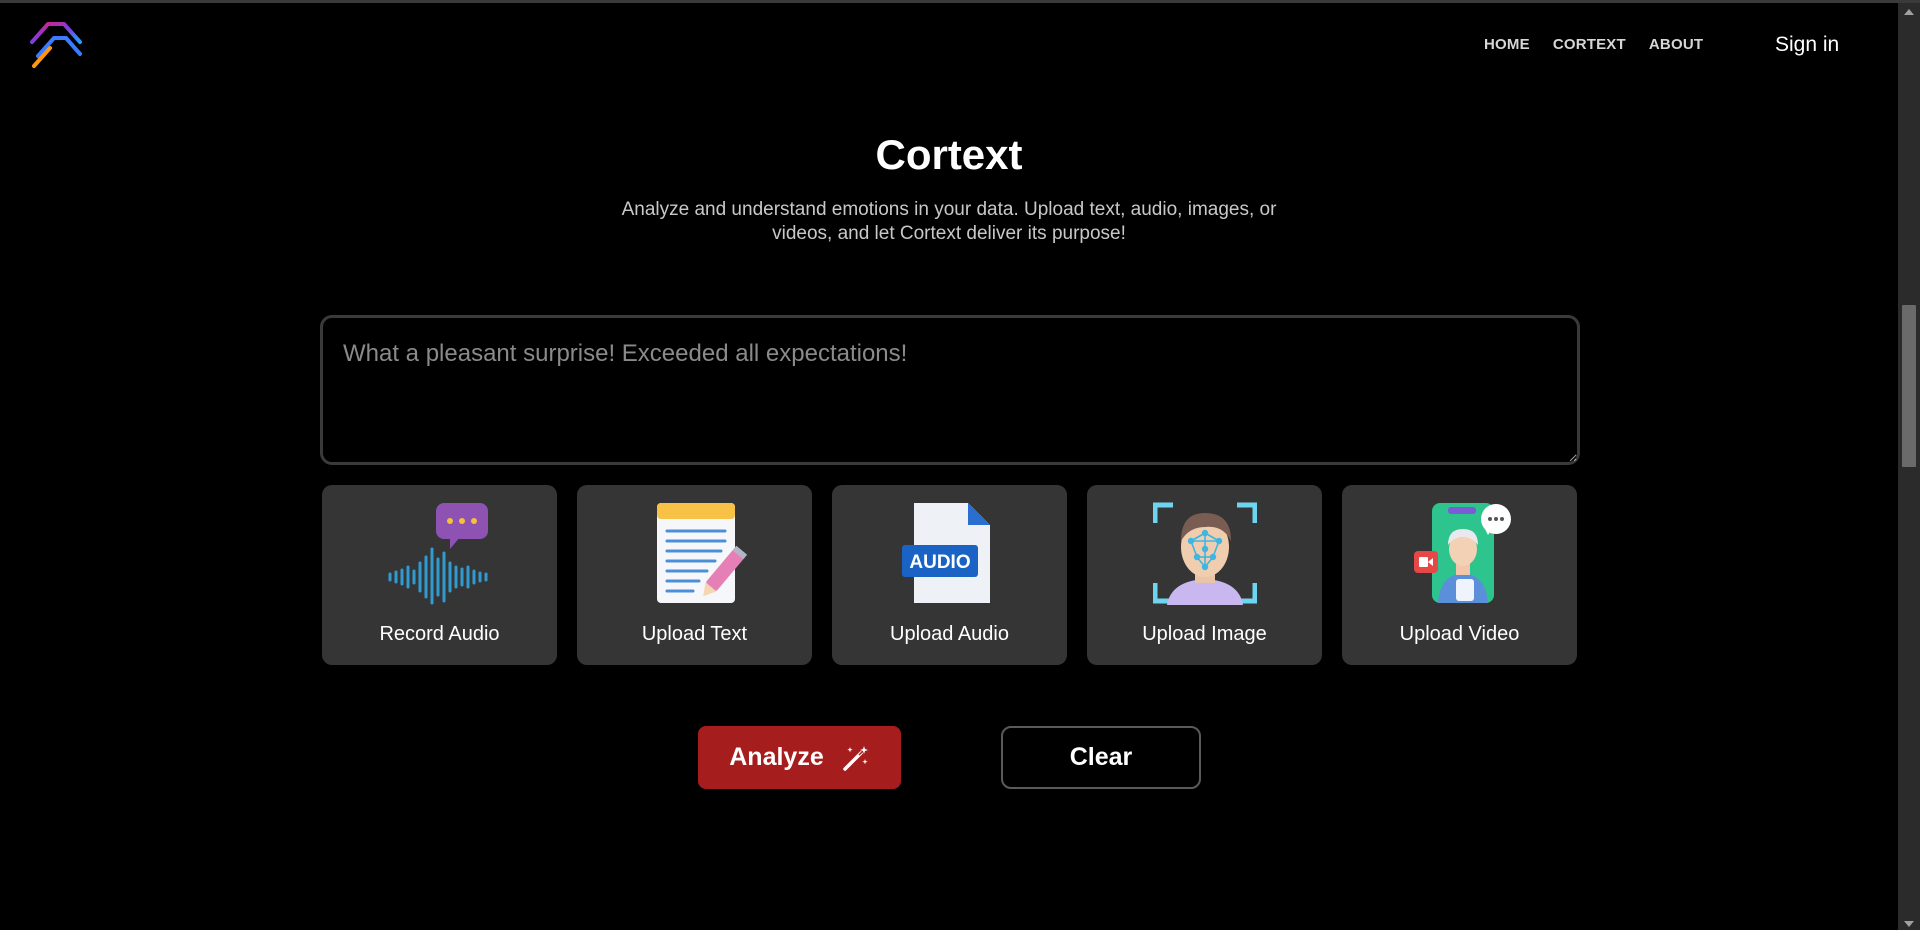 The image size is (1920, 930). Describe the element at coordinates (776, 757) in the screenshot. I see `analyze-button-label: Analyze` at that location.